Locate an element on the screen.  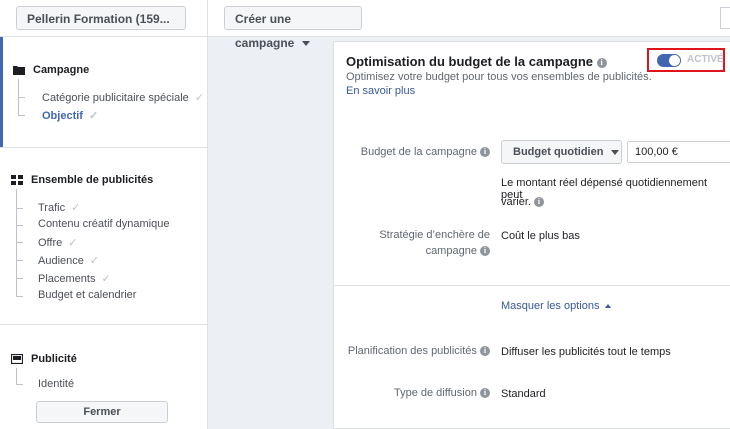
budget-note-line2: varier. is located at coordinates (516, 202).